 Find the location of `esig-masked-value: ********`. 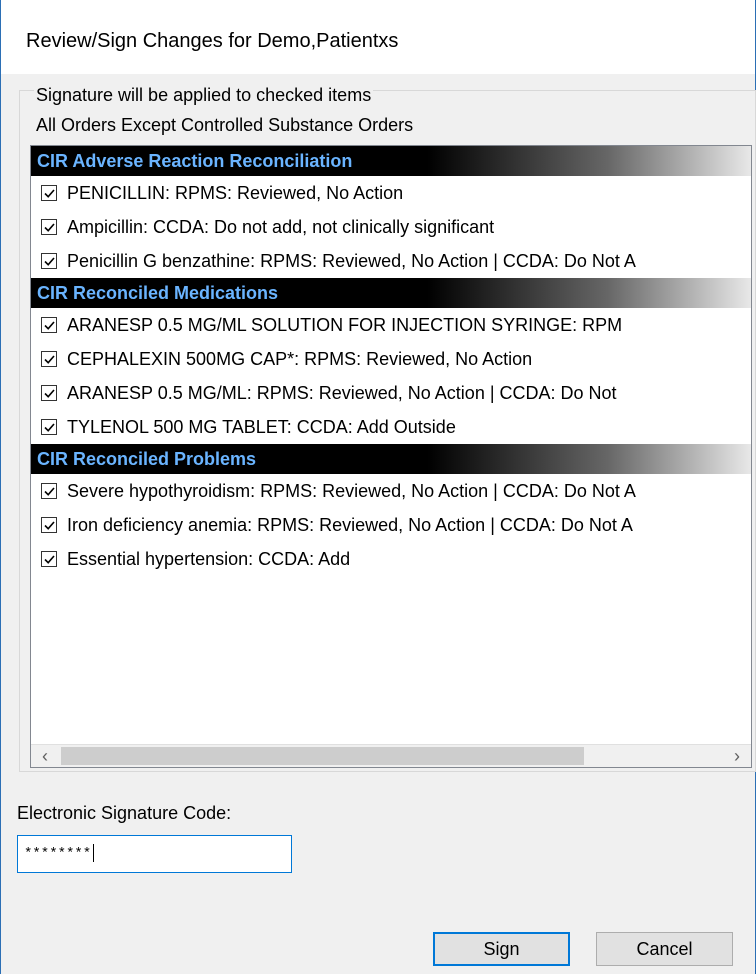

esig-masked-value: ******** is located at coordinates (58, 854).